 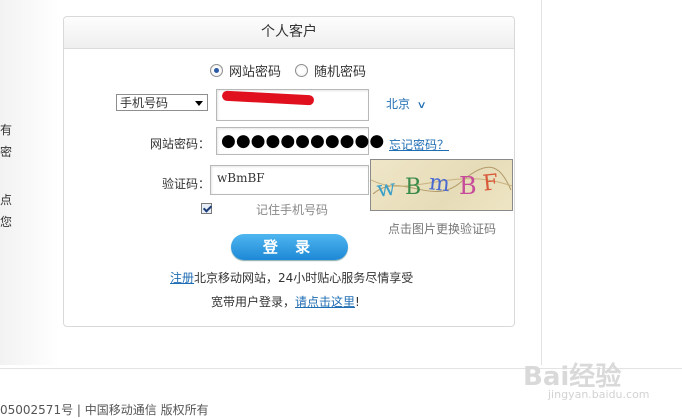 What do you see at coordinates (216, 70) in the screenshot?
I see `radio-site-password` at bounding box center [216, 70].